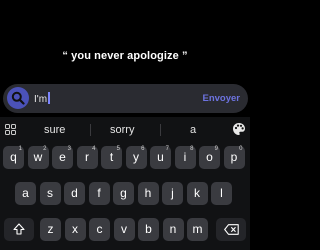 The height and width of the screenshot is (250, 320). I want to click on palette-icon, so click(239, 129).